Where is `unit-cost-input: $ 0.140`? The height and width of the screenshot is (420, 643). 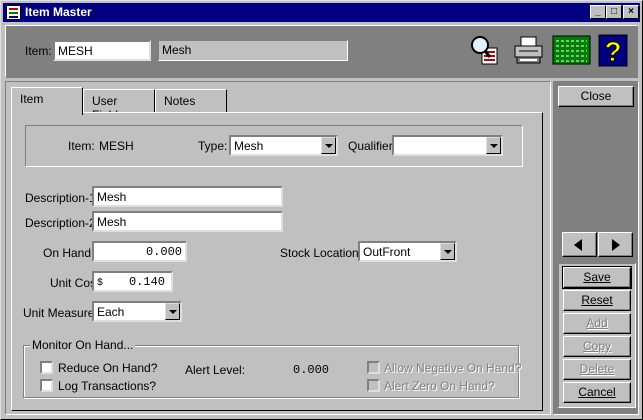
unit-cost-input: $ 0.140 is located at coordinates (132, 281).